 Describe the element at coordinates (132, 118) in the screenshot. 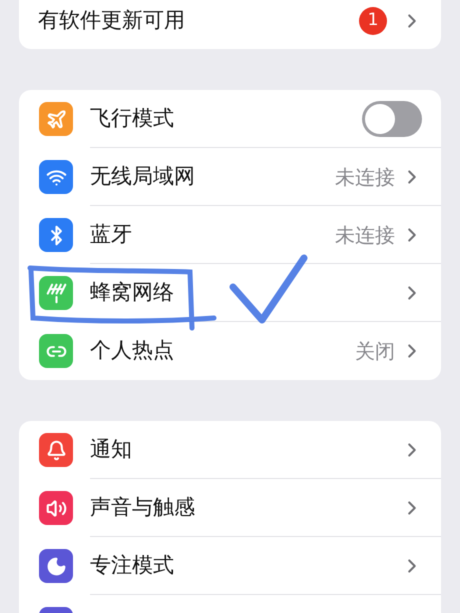

I see `setting-label: 飞行模式` at that location.